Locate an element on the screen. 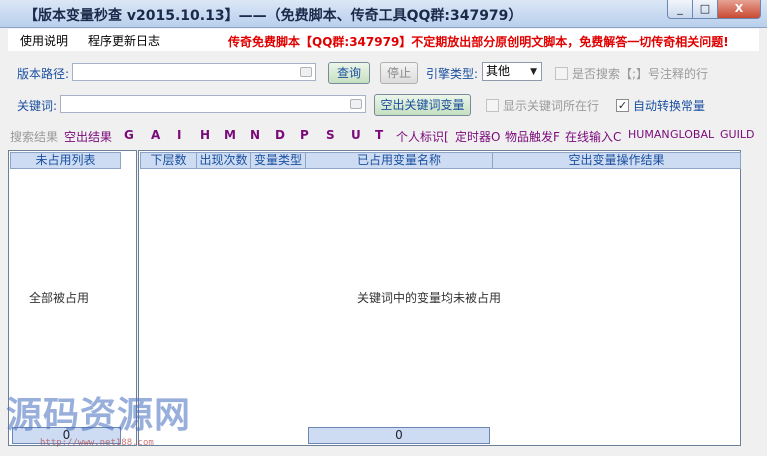 The height and width of the screenshot is (456, 767). used-vars-header: 下层数 出现次数 变量类型 已占用变量名称 空出变量操作结果 is located at coordinates (440, 160).